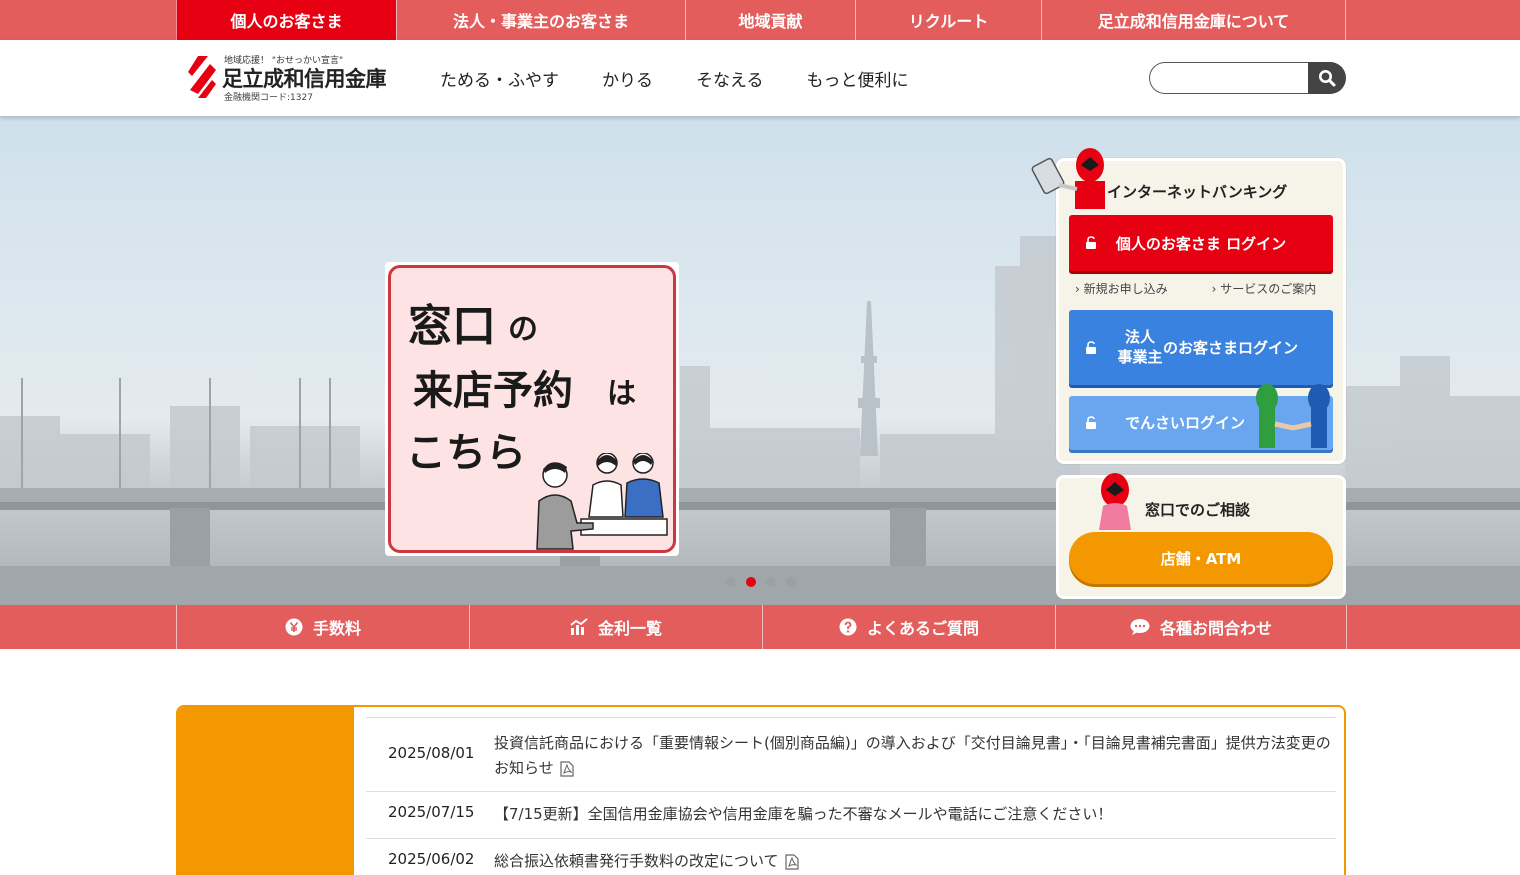 This screenshot has height=875, width=1520. What do you see at coordinates (431, 812) in the screenshot?
I see `news-date: 2025/07/15` at bounding box center [431, 812].